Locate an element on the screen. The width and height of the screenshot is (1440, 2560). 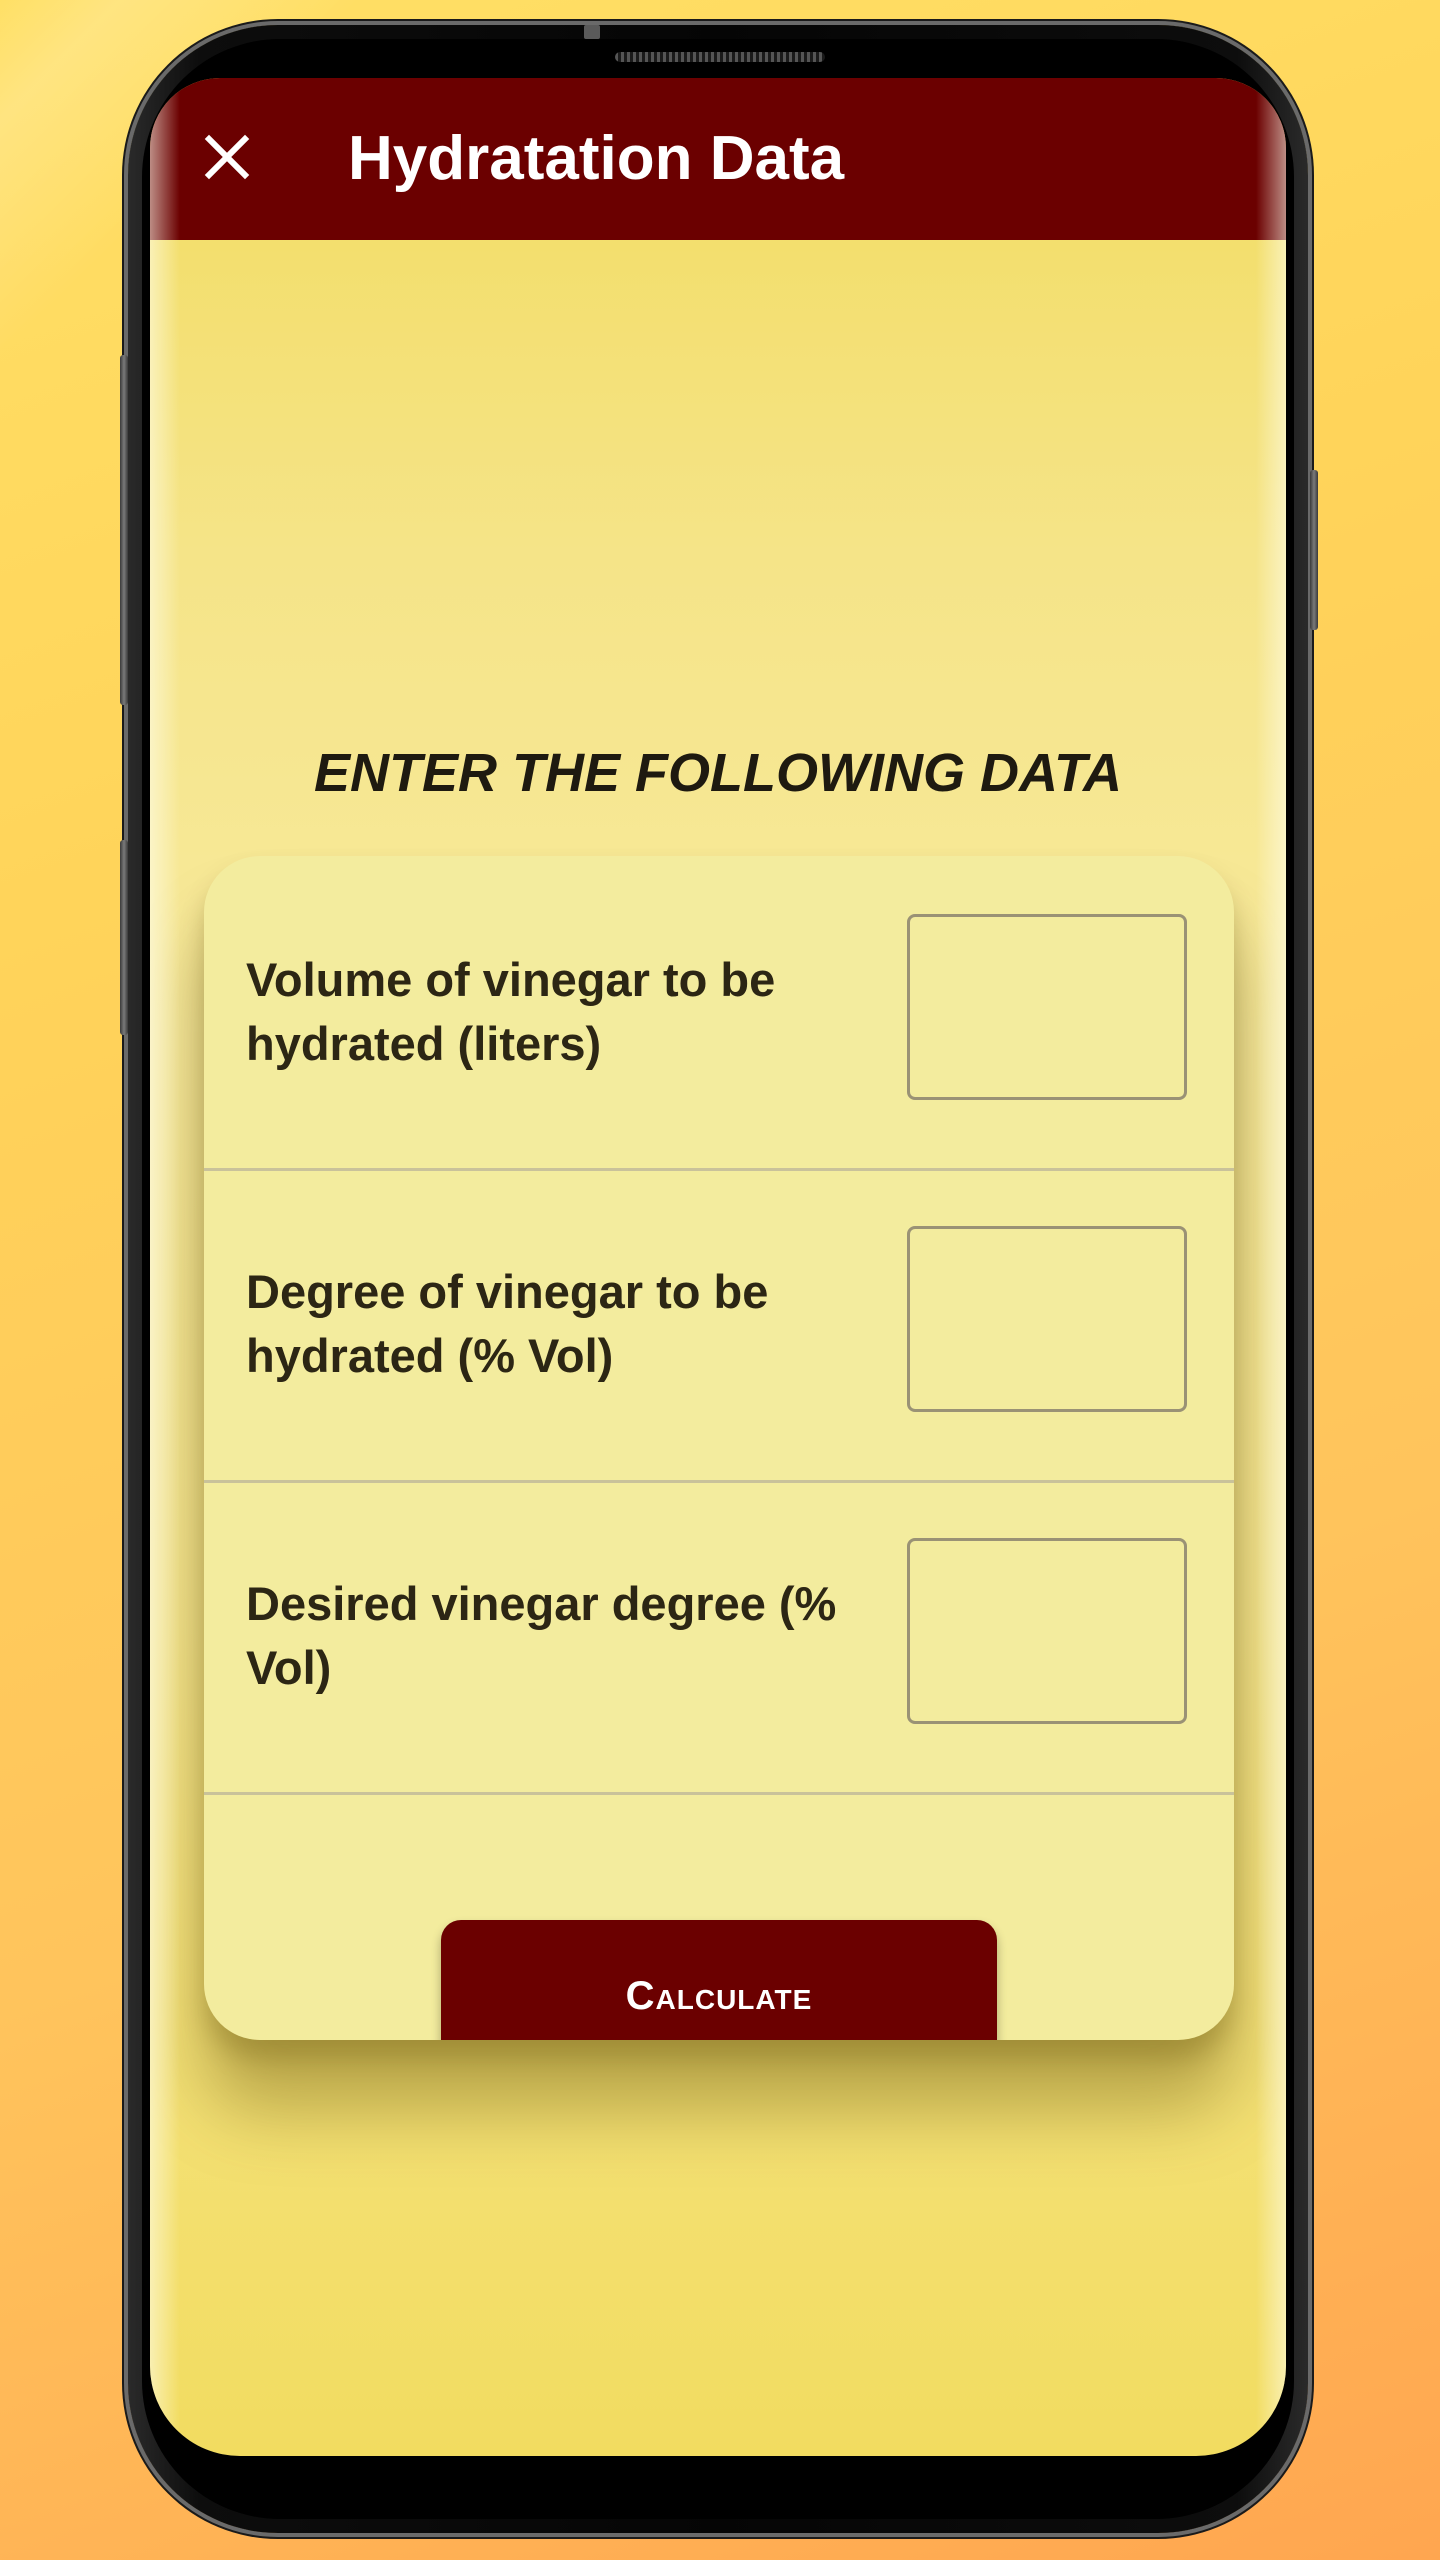
desired-degree-row: Desired vinegar degree (% Vol) is located at coordinates (719, 1637).